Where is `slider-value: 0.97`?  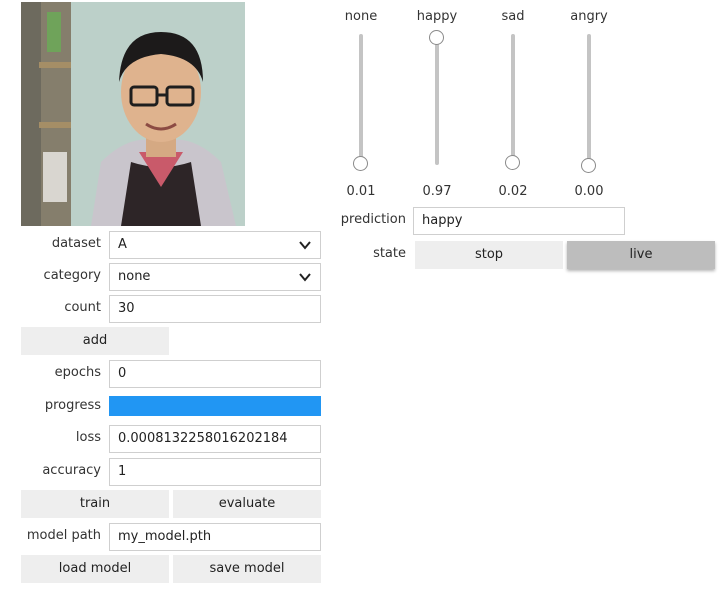 slider-value: 0.97 is located at coordinates (437, 191).